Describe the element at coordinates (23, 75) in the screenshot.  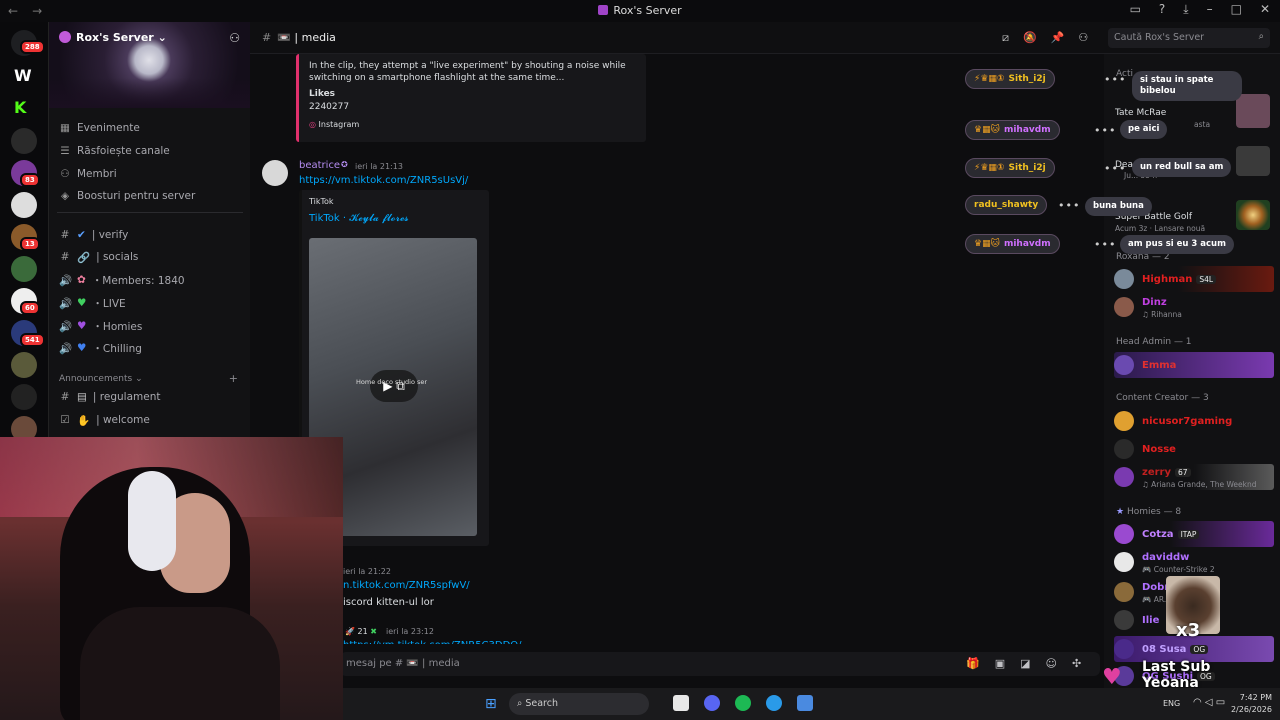
I see `server-w-icon: W` at that location.